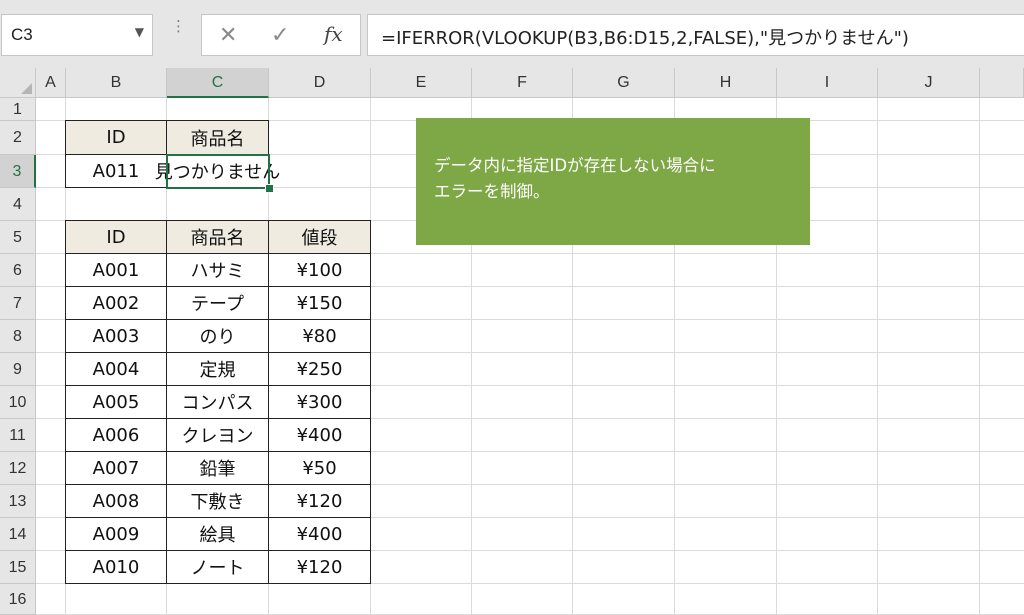 The image size is (1024, 615). I want to click on product-table-cell: 鉛筆, so click(217, 468).